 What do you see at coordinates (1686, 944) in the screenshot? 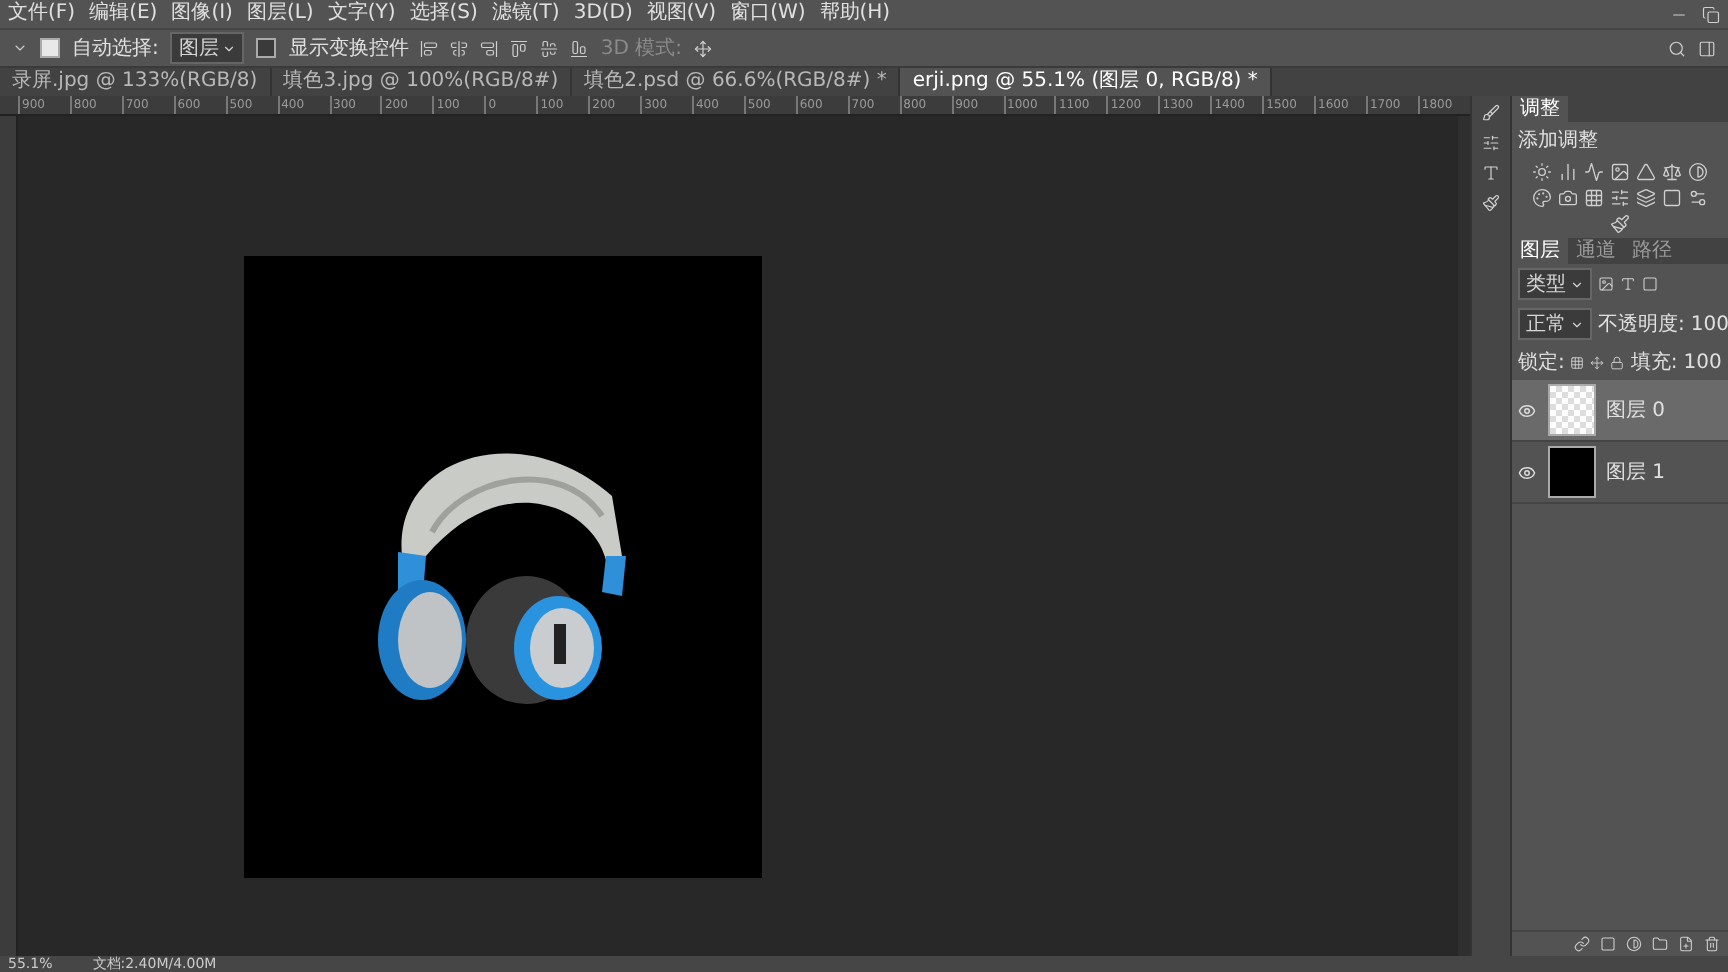
I see `new-layer-icon` at bounding box center [1686, 944].